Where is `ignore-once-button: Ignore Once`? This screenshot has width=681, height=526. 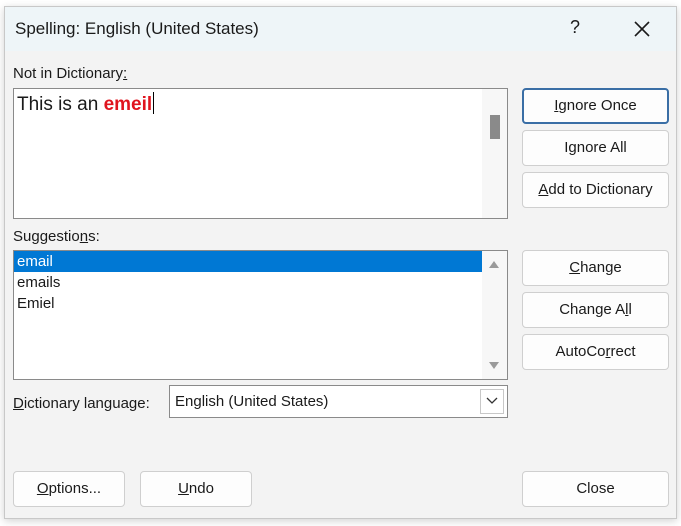 ignore-once-button: Ignore Once is located at coordinates (595, 106).